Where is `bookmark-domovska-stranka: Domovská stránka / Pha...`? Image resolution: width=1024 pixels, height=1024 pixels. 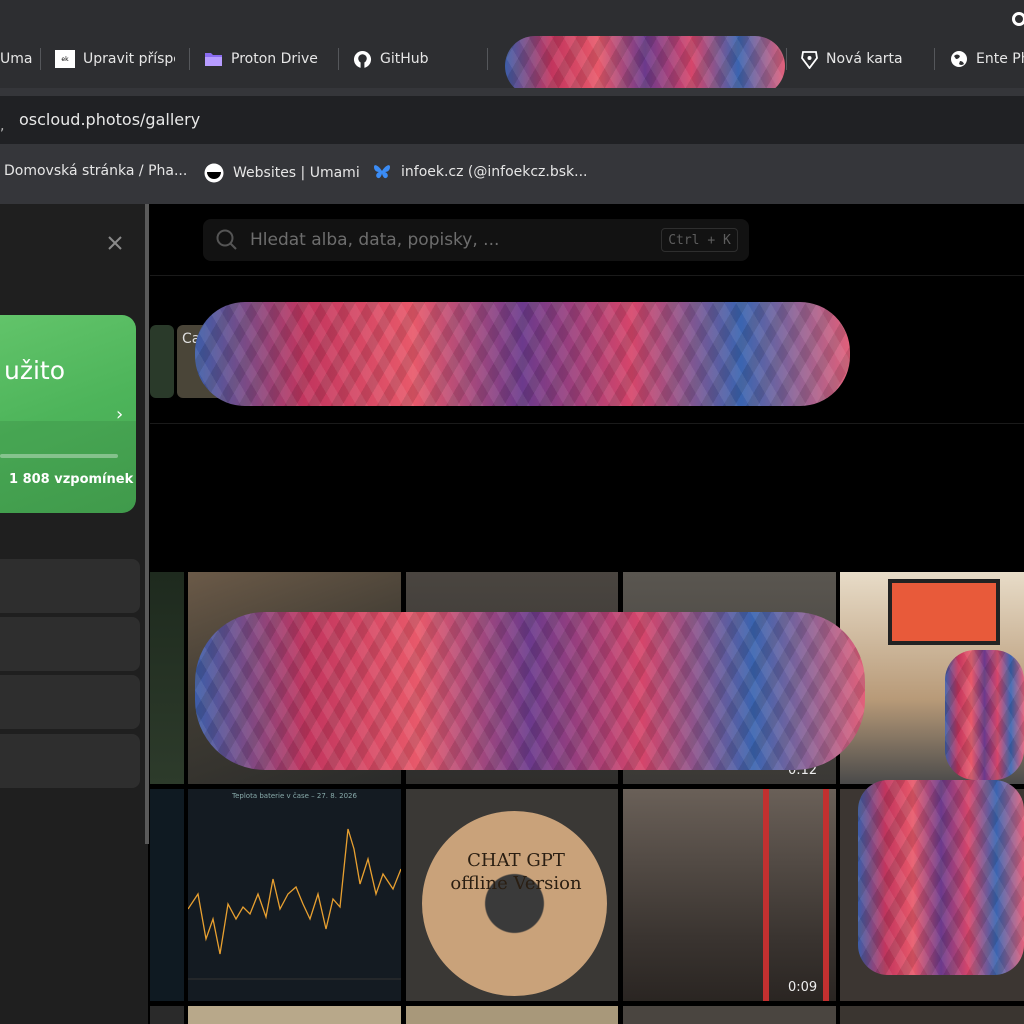
bookmark-domovska-stranka: Domovská stránka / Pha... is located at coordinates (95, 171).